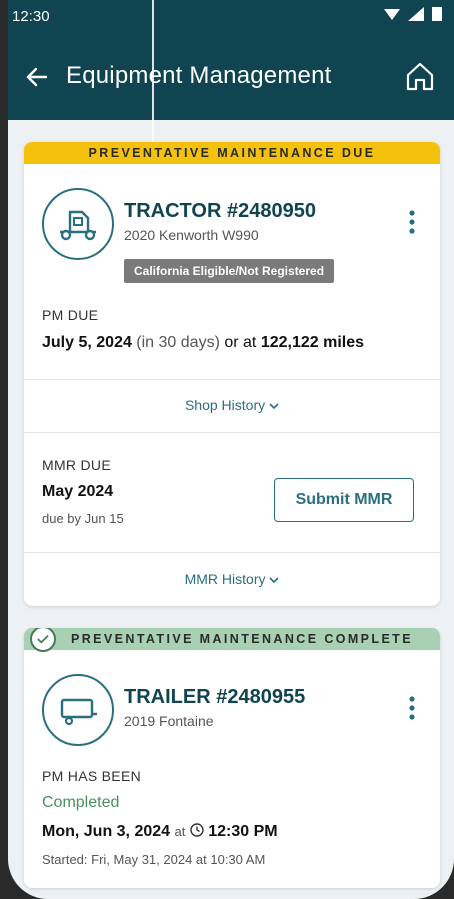 The image size is (454, 899). Describe the element at coordinates (229, 271) in the screenshot. I see `status-badge: California Eligible/Not Registered` at that location.